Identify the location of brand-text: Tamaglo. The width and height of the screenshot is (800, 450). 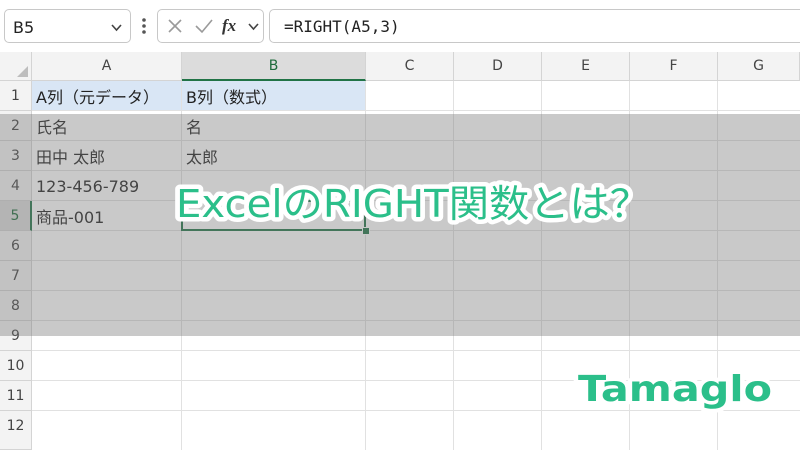
(675, 389).